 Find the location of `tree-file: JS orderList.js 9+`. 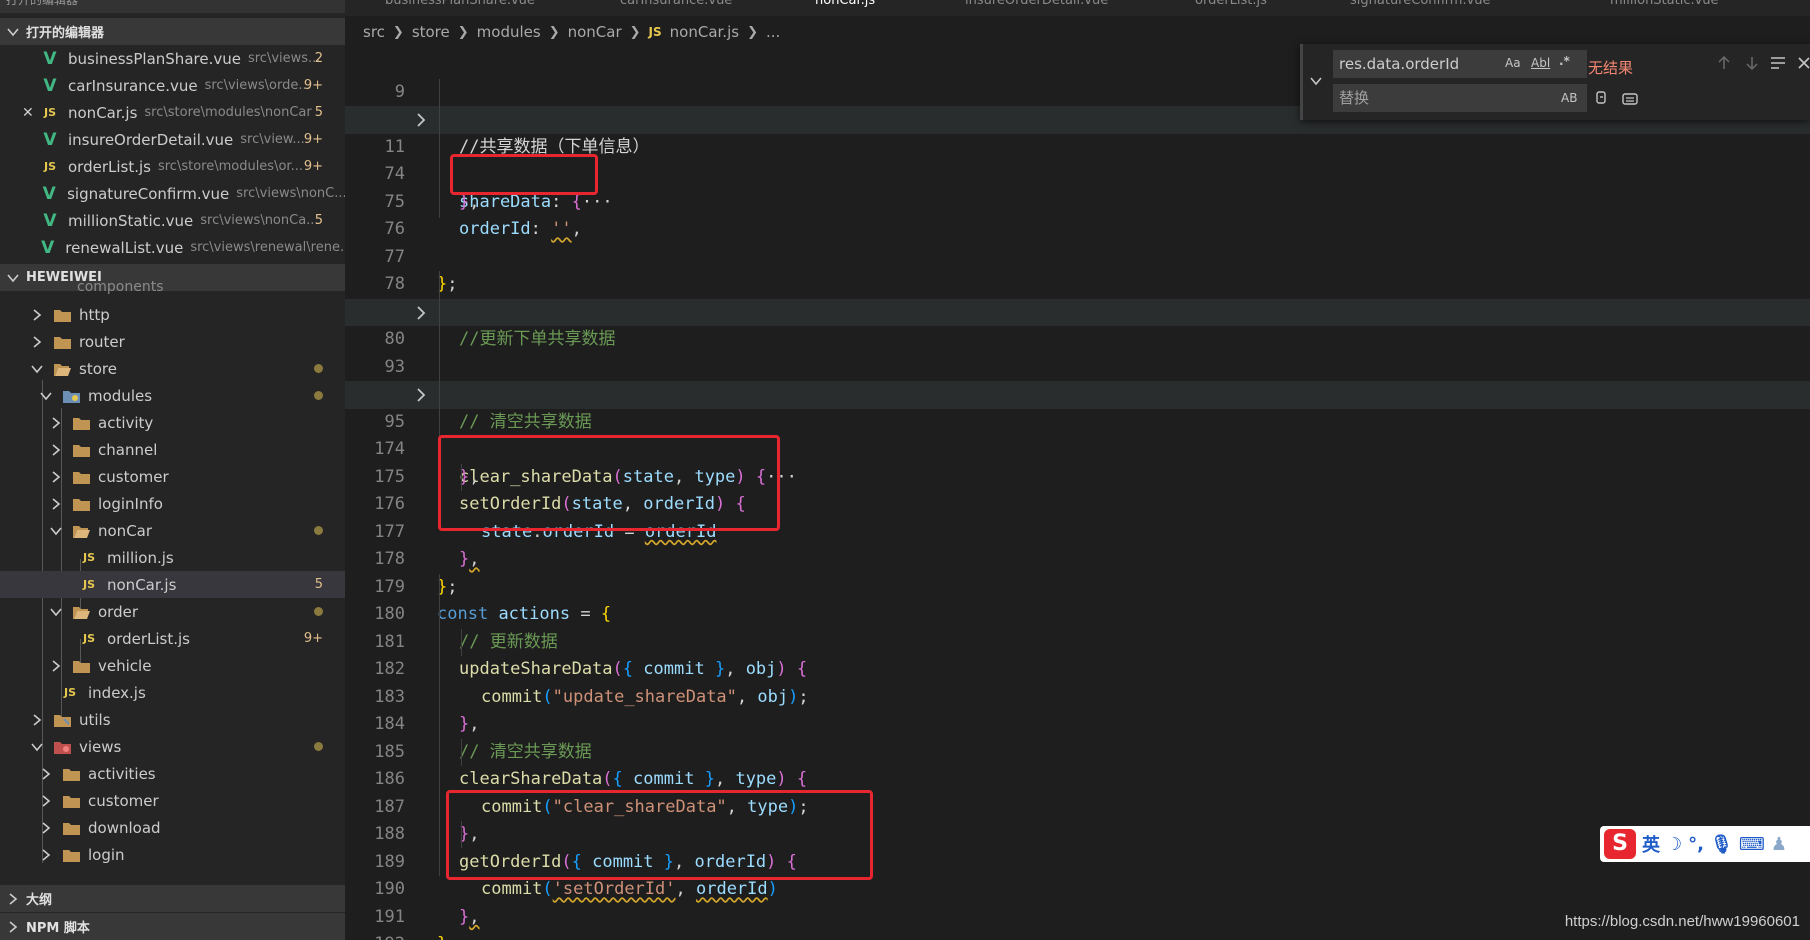

tree-file: JS orderList.js 9+ is located at coordinates (172, 638).